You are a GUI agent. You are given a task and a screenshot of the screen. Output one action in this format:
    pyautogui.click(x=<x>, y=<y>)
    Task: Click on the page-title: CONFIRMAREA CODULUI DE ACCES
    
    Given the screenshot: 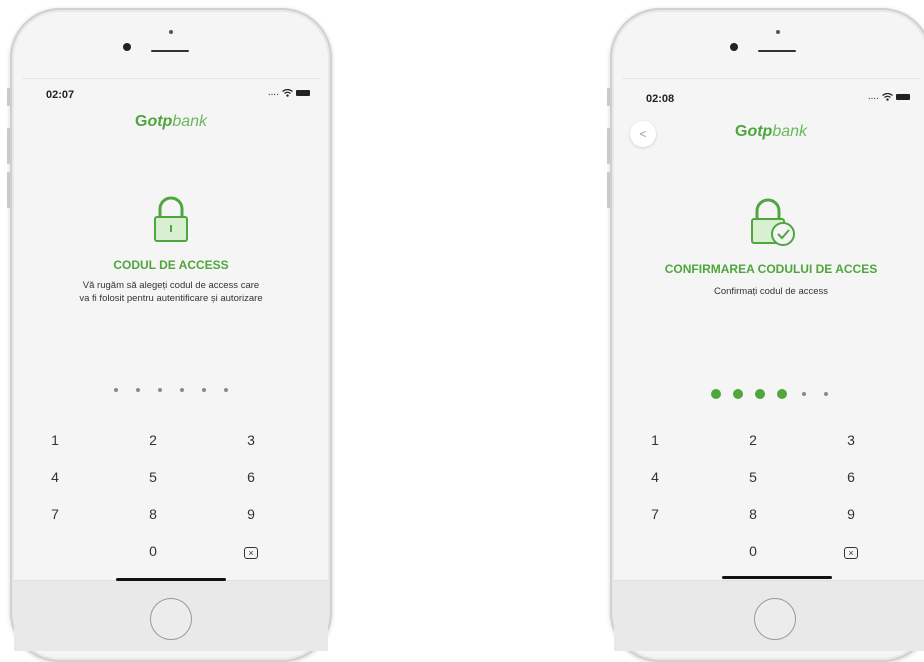 What is the action you would take?
    pyautogui.click(x=771, y=269)
    